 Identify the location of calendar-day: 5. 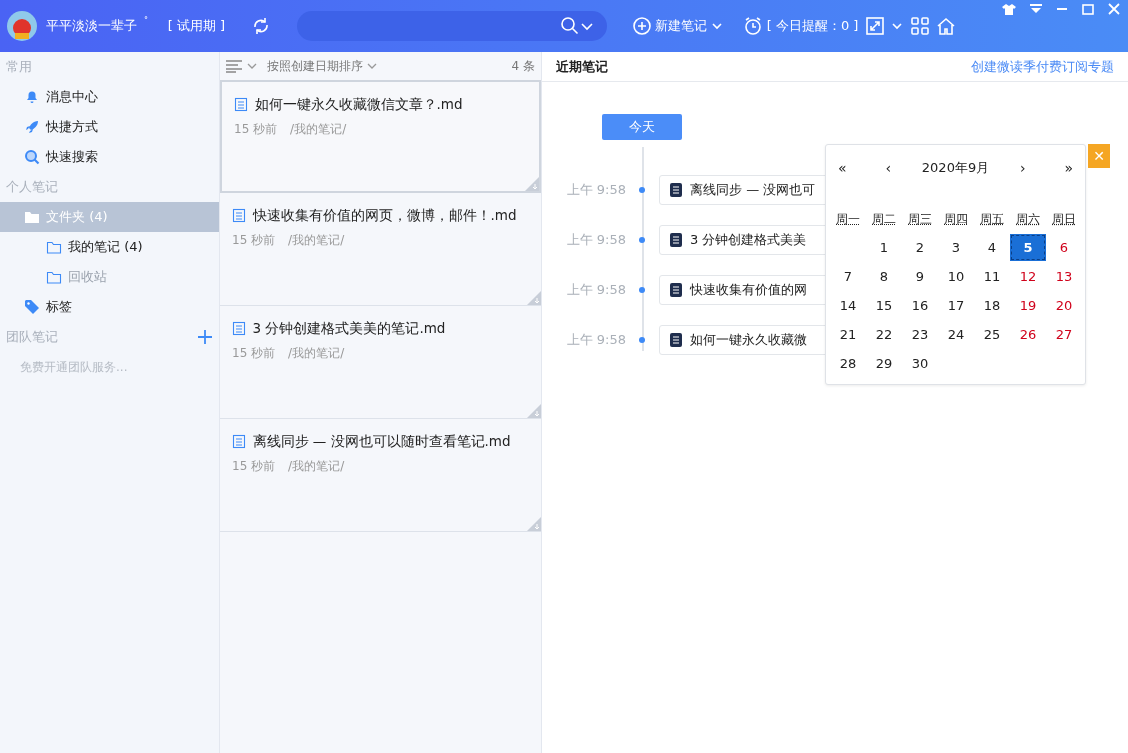
(1028, 247).